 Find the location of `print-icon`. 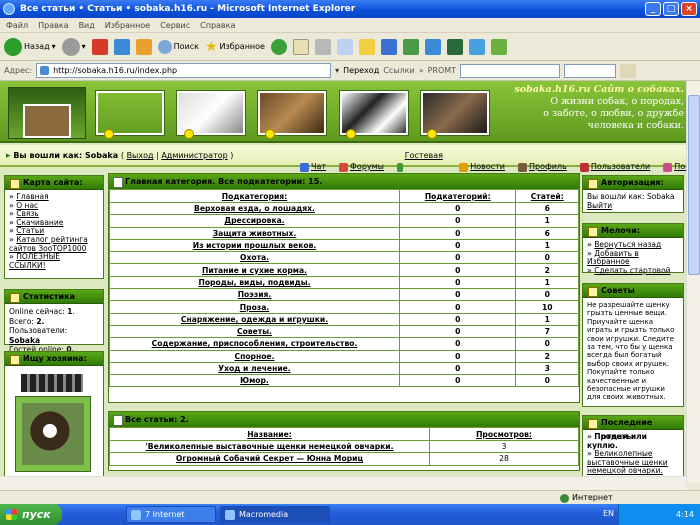

print-icon is located at coordinates (322, 46).